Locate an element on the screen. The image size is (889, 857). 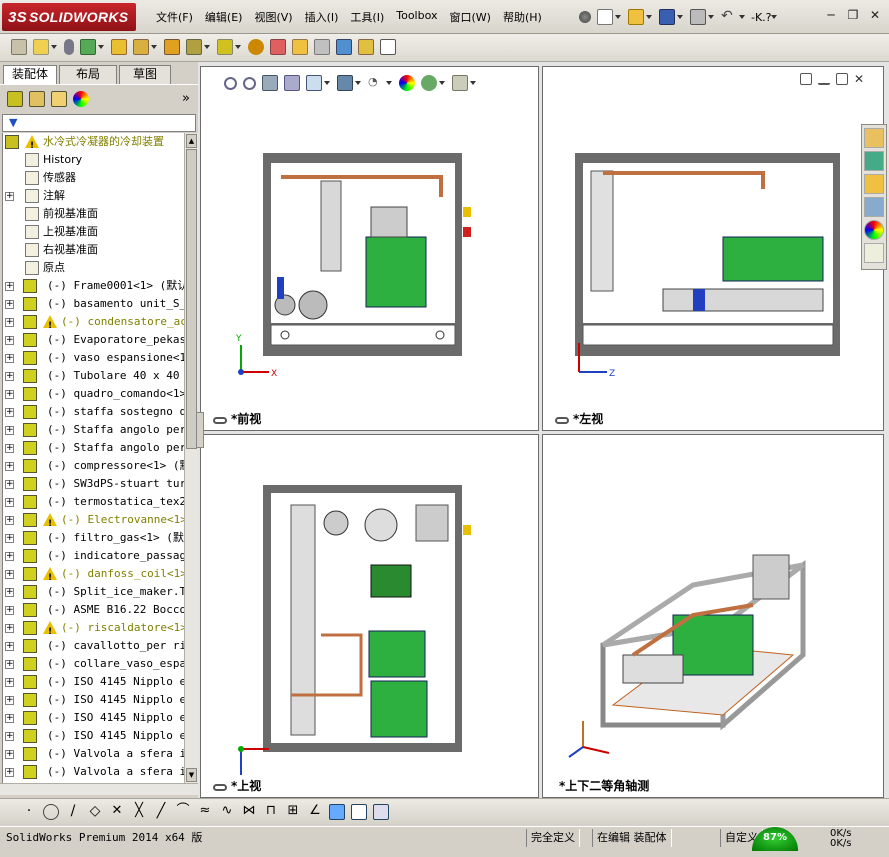
mate-icon is located at coordinates (69, 47).